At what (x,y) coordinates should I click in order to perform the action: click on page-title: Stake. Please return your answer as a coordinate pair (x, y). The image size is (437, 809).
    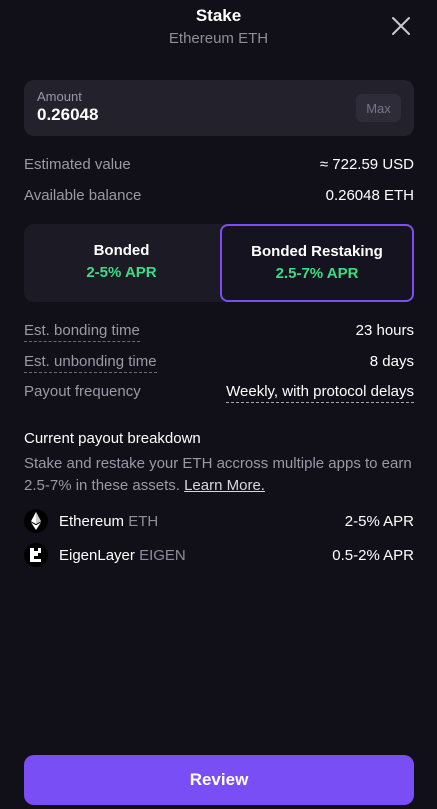
    Looking at the image, I should click on (218, 15).